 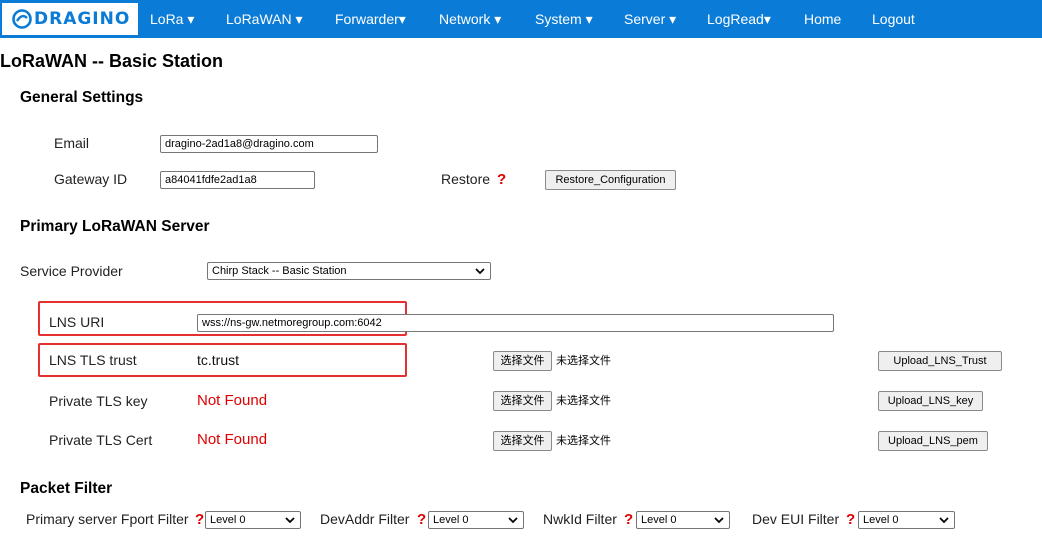 I want to click on nav-lora: LoRa ▾, so click(x=172, y=19).